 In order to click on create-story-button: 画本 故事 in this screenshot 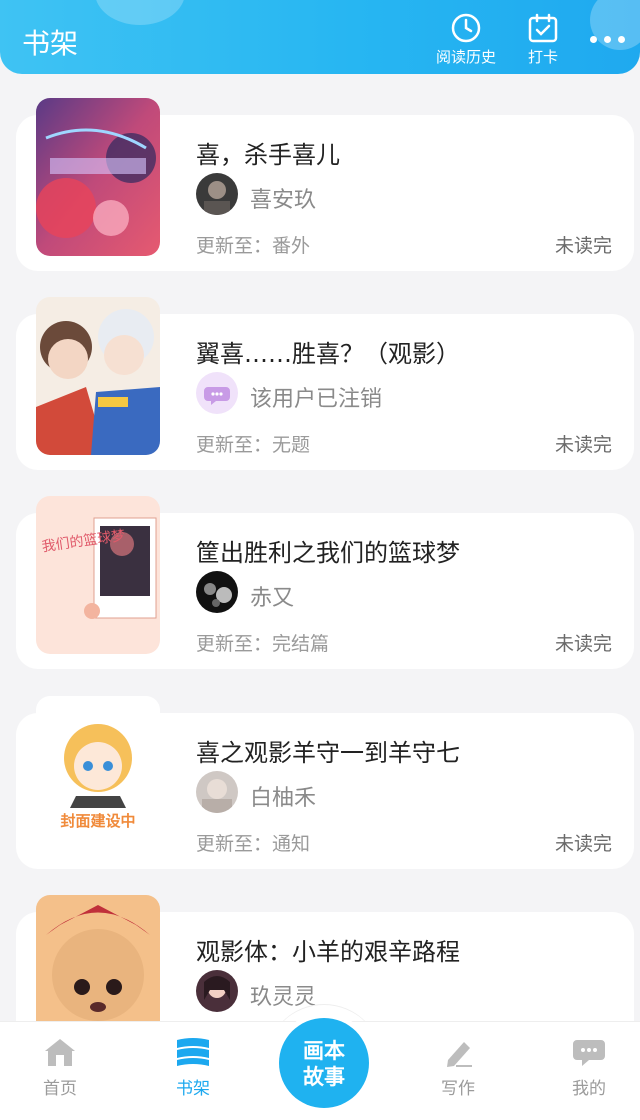, I will do `click(324, 1063)`.